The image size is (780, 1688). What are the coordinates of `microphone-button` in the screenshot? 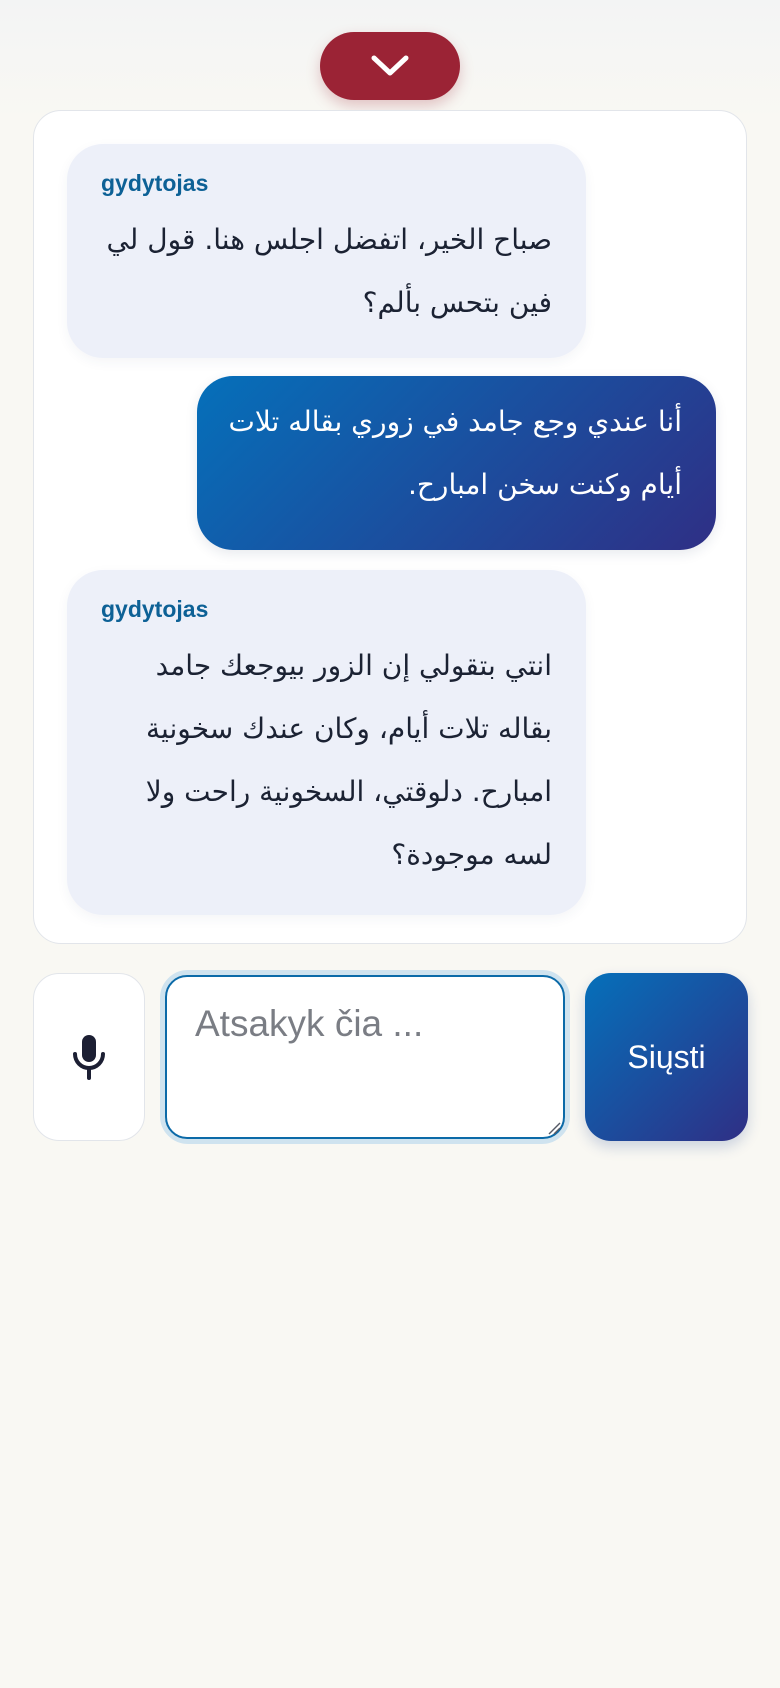 It's located at (89, 1057).